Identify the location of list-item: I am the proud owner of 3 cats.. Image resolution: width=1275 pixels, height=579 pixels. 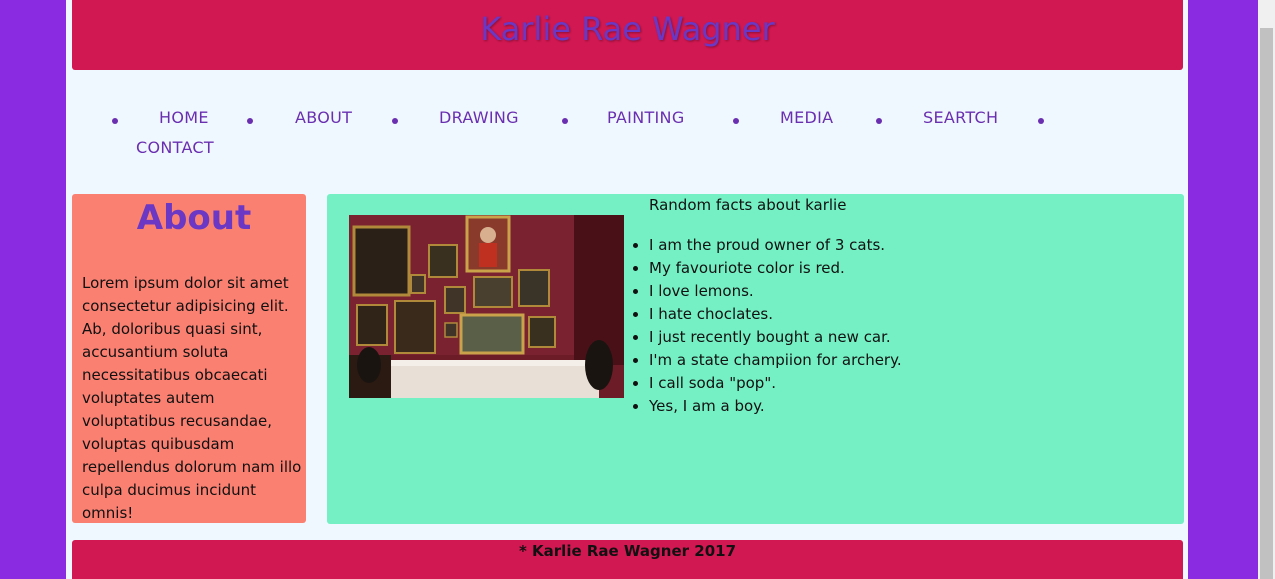
(775, 245).